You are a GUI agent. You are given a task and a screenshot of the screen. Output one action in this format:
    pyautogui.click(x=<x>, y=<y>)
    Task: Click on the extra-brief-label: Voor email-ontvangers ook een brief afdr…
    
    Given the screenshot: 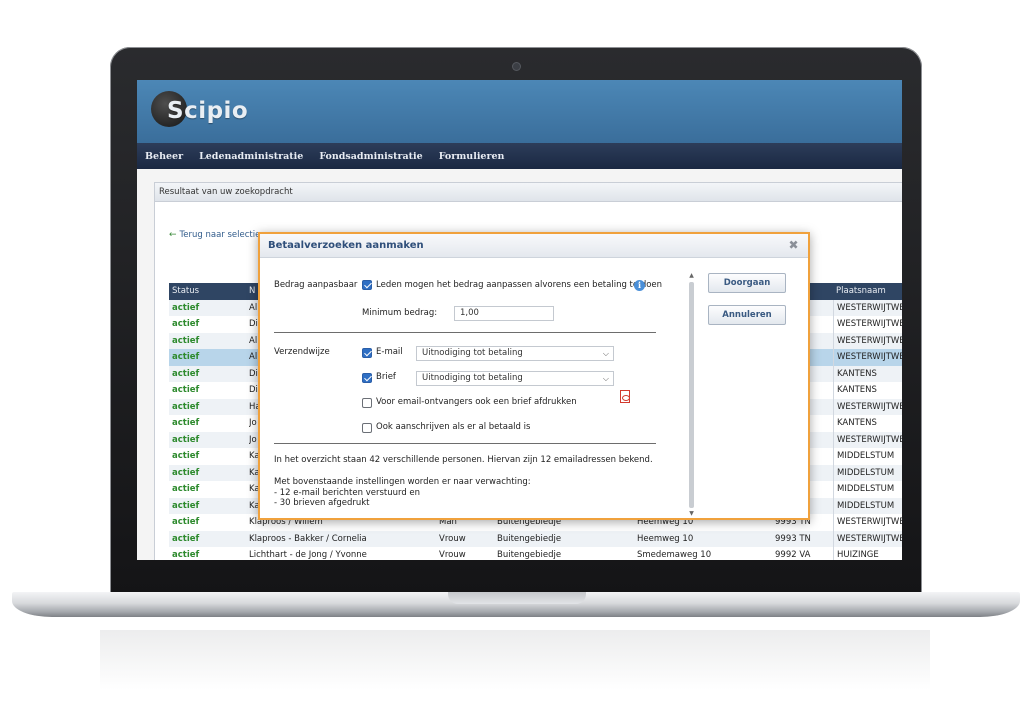 What is the action you would take?
    pyautogui.click(x=476, y=402)
    